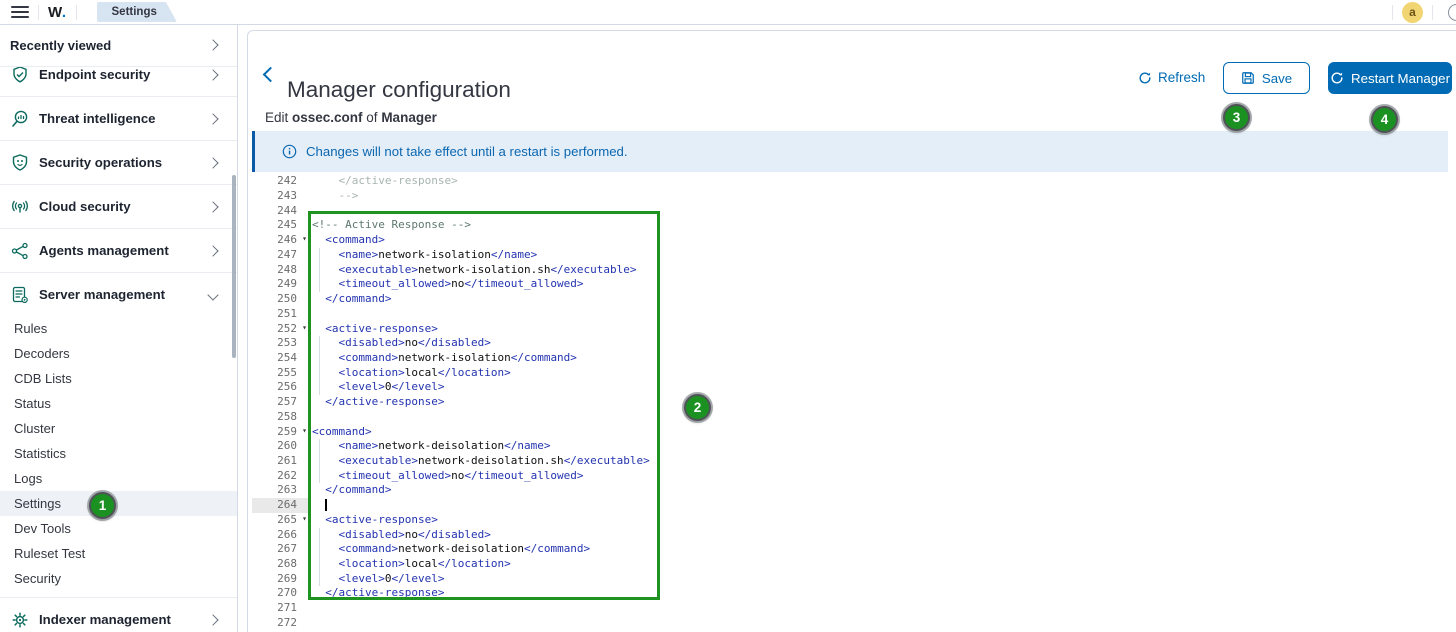 The width and height of the screenshot is (1456, 632). What do you see at coordinates (854, 182) in the screenshot?
I see `editor-line-242: 242 </active-response>` at bounding box center [854, 182].